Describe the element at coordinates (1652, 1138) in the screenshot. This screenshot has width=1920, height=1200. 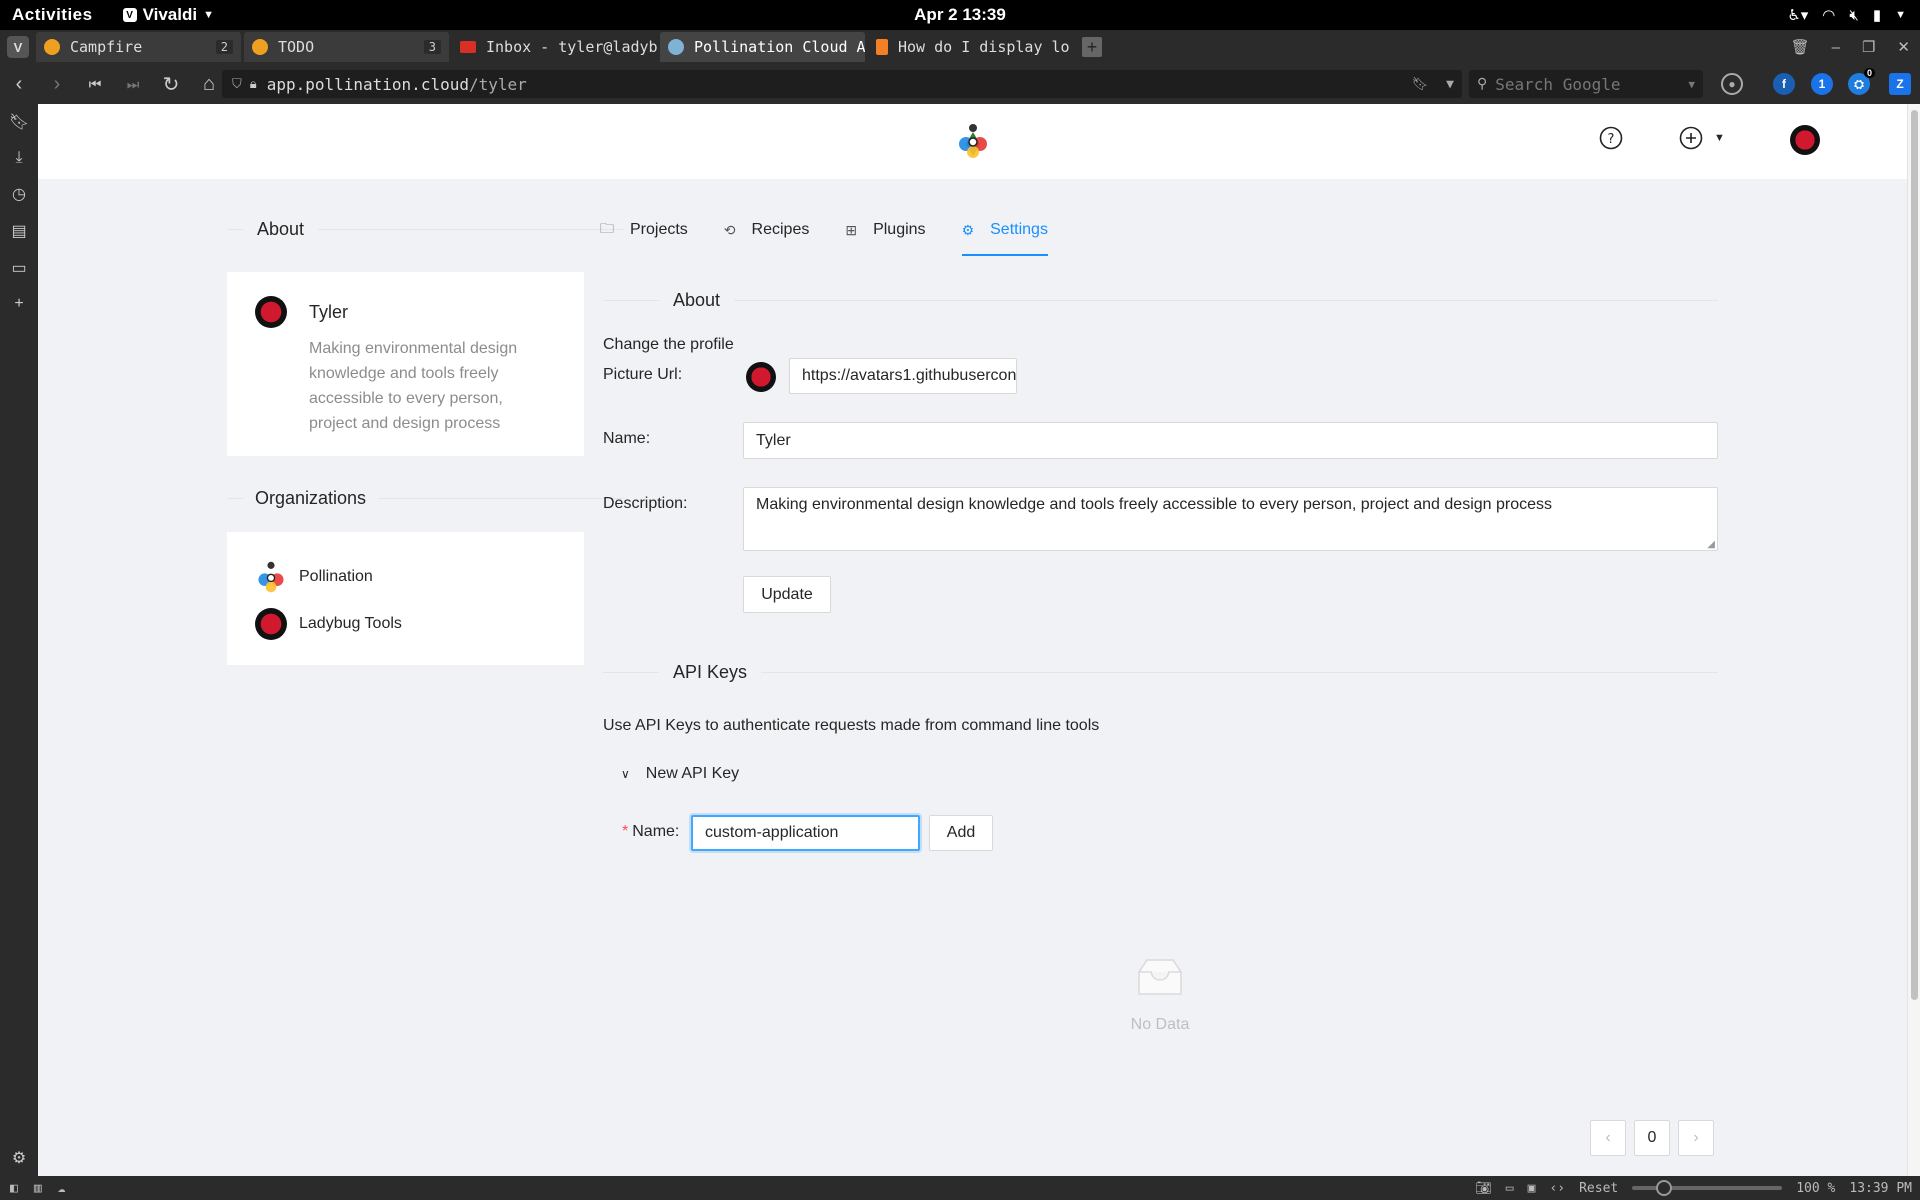
I see `pagination-page-number: 0` at that location.